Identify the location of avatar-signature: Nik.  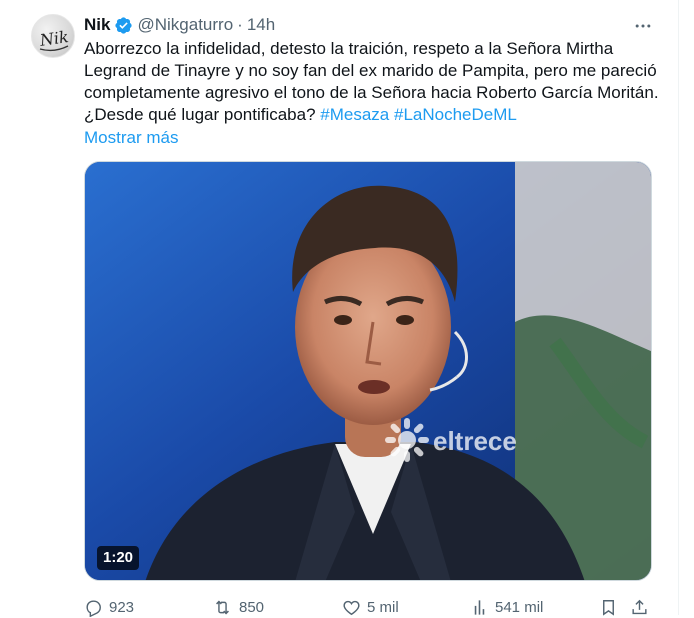
(54, 38).